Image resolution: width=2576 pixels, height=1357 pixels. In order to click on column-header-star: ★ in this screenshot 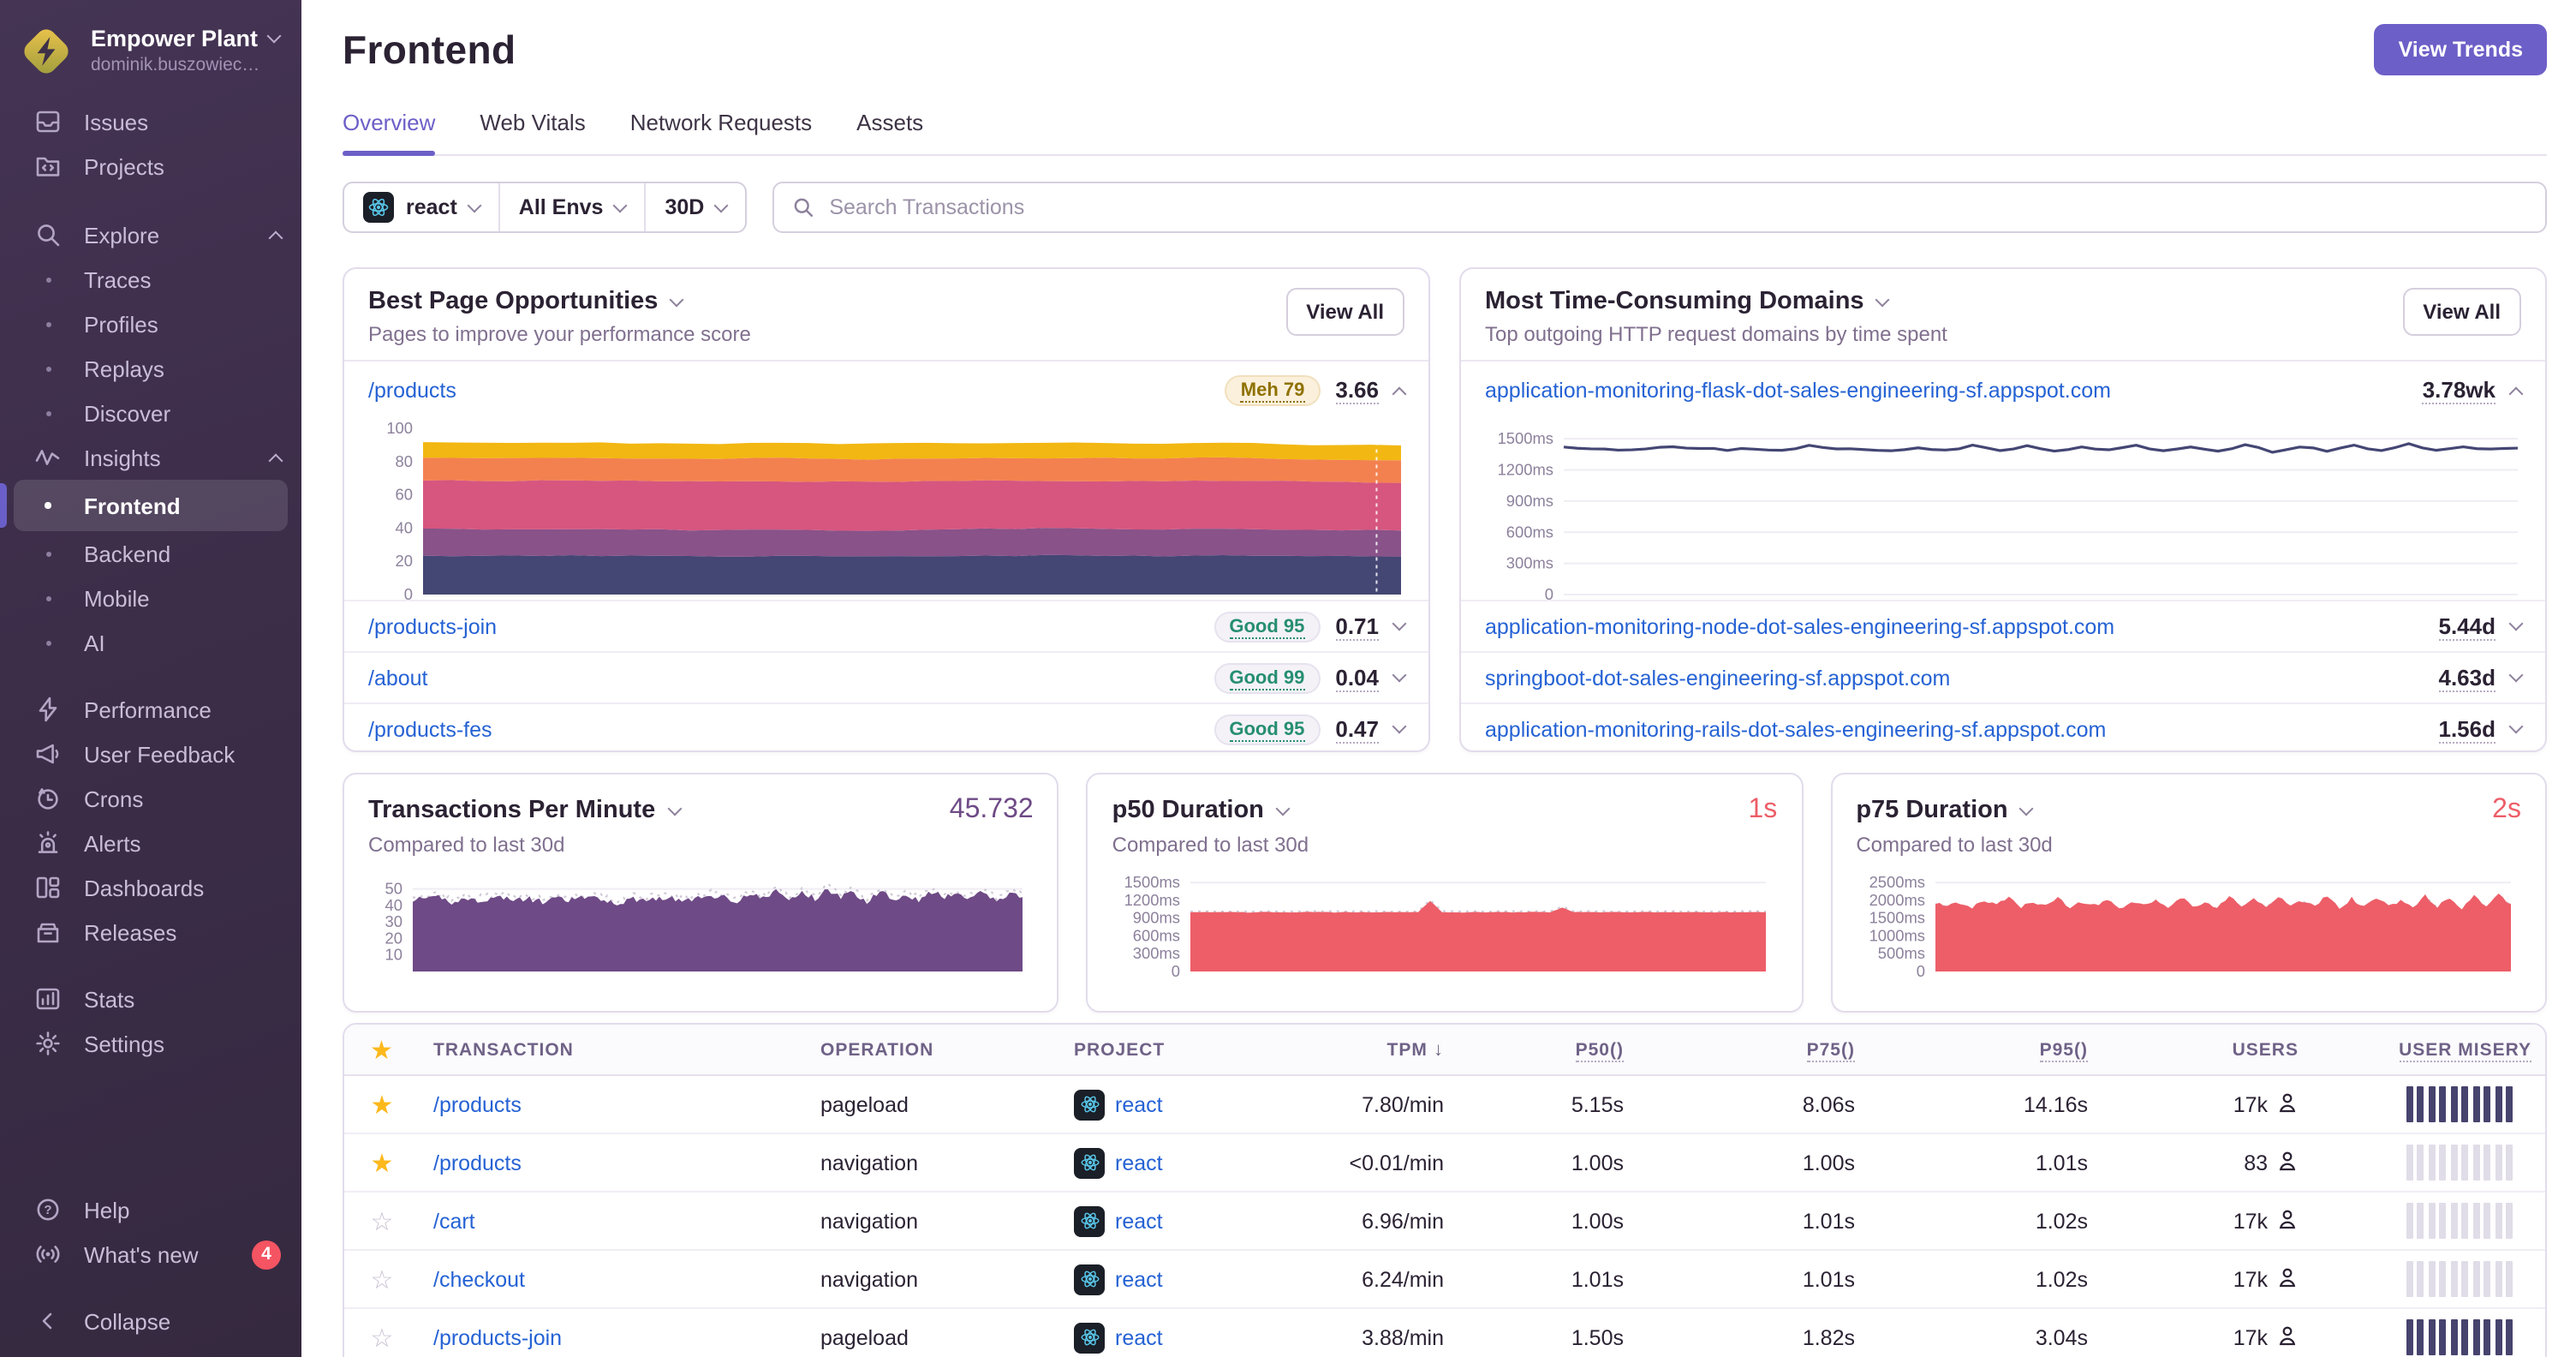, I will do `click(382, 1050)`.